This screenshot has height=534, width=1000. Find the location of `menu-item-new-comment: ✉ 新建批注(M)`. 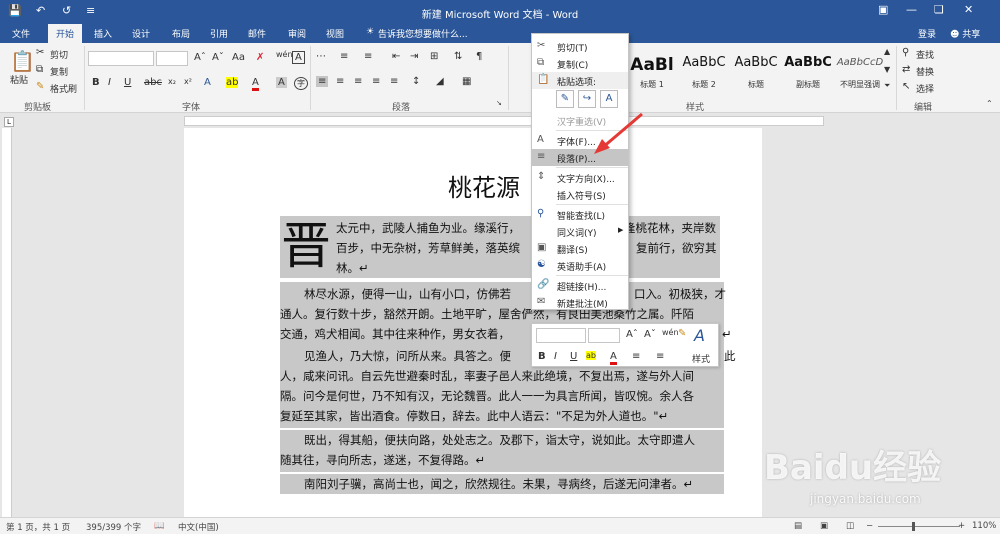

menu-item-new-comment: ✉ 新建批注(M) is located at coordinates (580, 302).